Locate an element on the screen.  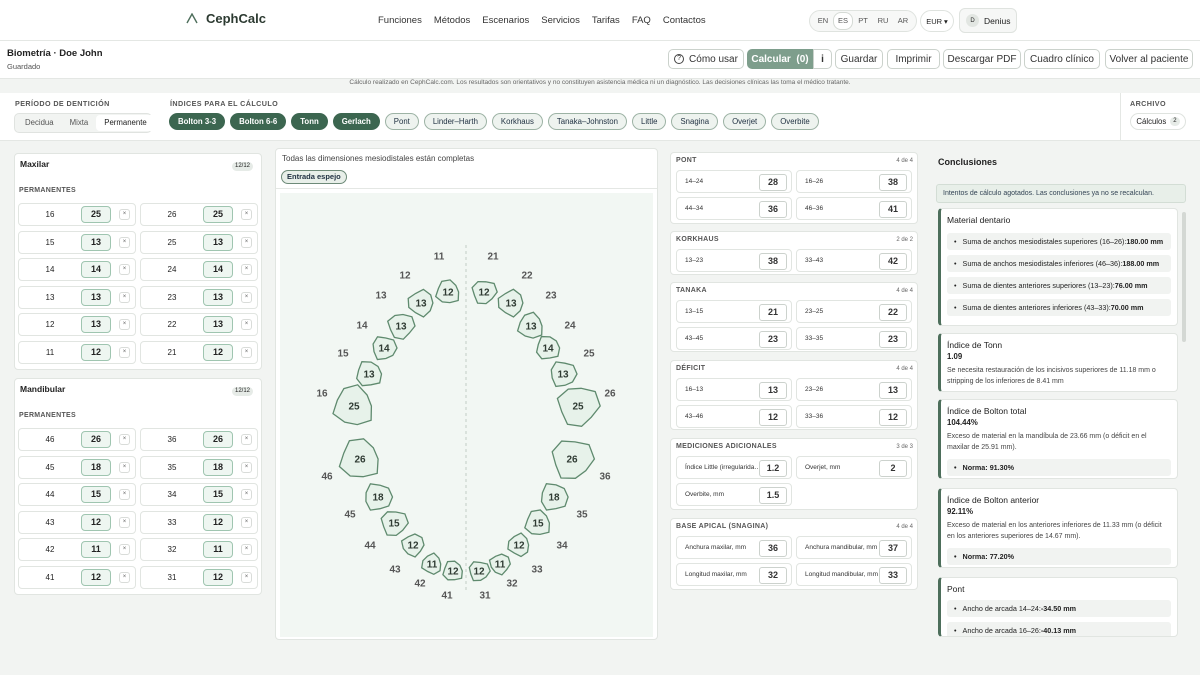
dentition-option-mixta: Mixta is located at coordinates (79, 123).